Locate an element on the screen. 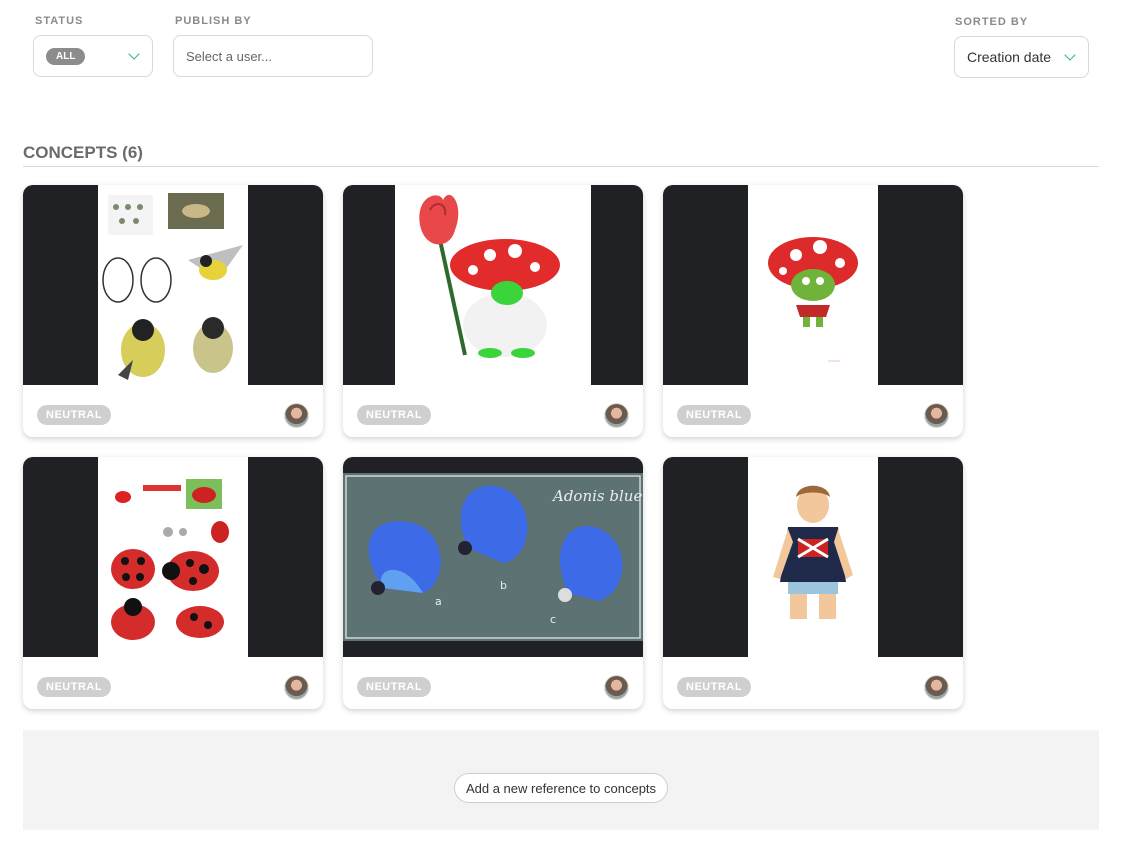  boy-character-image is located at coordinates (813, 552).